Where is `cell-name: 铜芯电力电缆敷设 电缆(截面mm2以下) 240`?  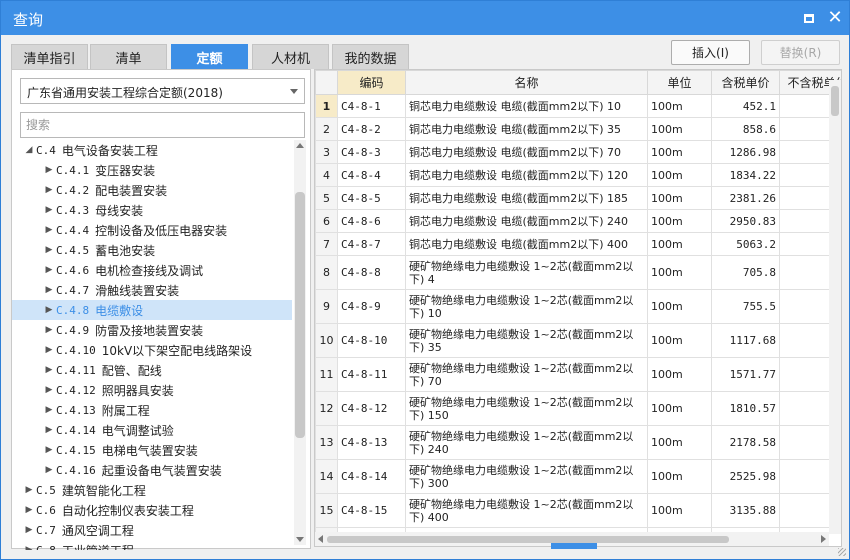
cell-name: 铜芯电力电缆敷设 电缆(截面mm2以下) 240 is located at coordinates (526, 221).